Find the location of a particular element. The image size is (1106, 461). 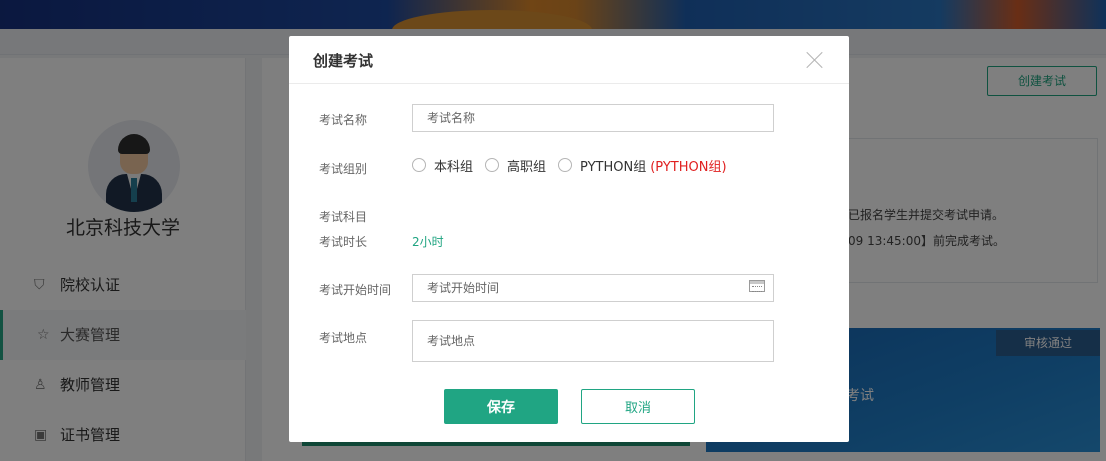

exam-group-radio-group: 本科组 高职组 PYTHON组 (PYTHON组) is located at coordinates (569, 165).